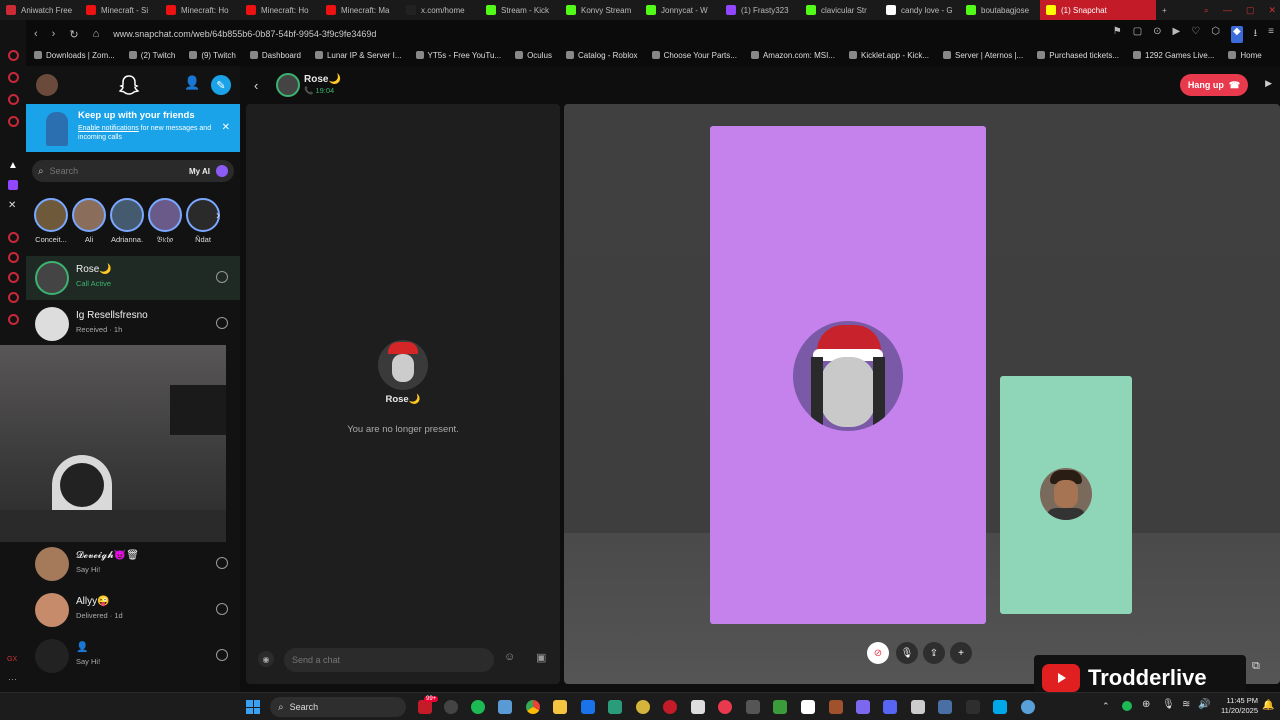  What do you see at coordinates (212, 55) in the screenshot?
I see `bookmark-item: (9) Twitch` at bounding box center [212, 55].